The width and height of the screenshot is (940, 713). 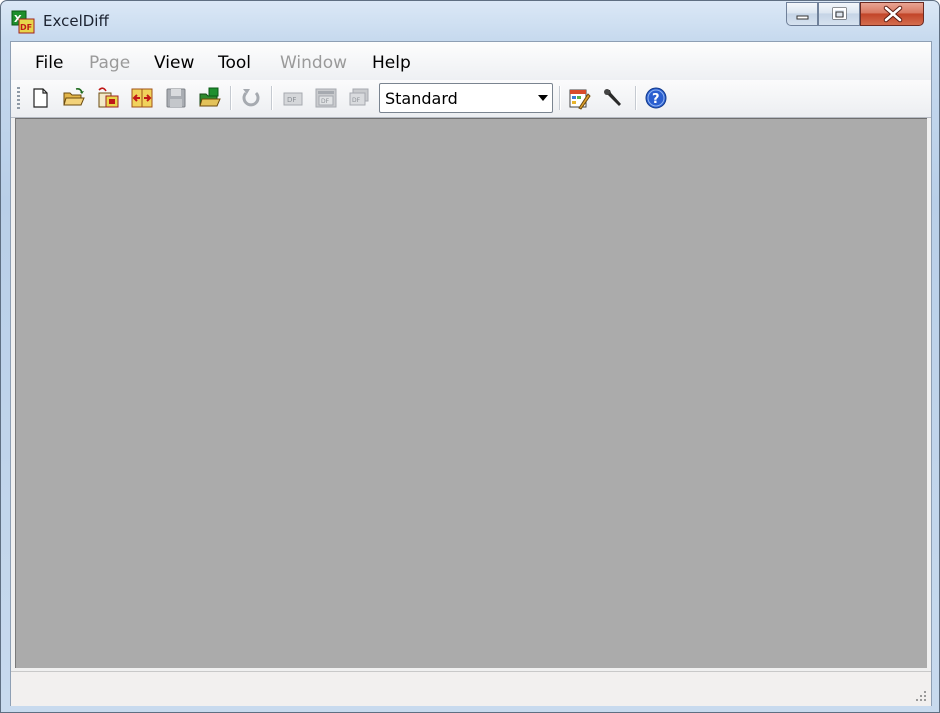 What do you see at coordinates (210, 98) in the screenshot?
I see `open-result-icon` at bounding box center [210, 98].